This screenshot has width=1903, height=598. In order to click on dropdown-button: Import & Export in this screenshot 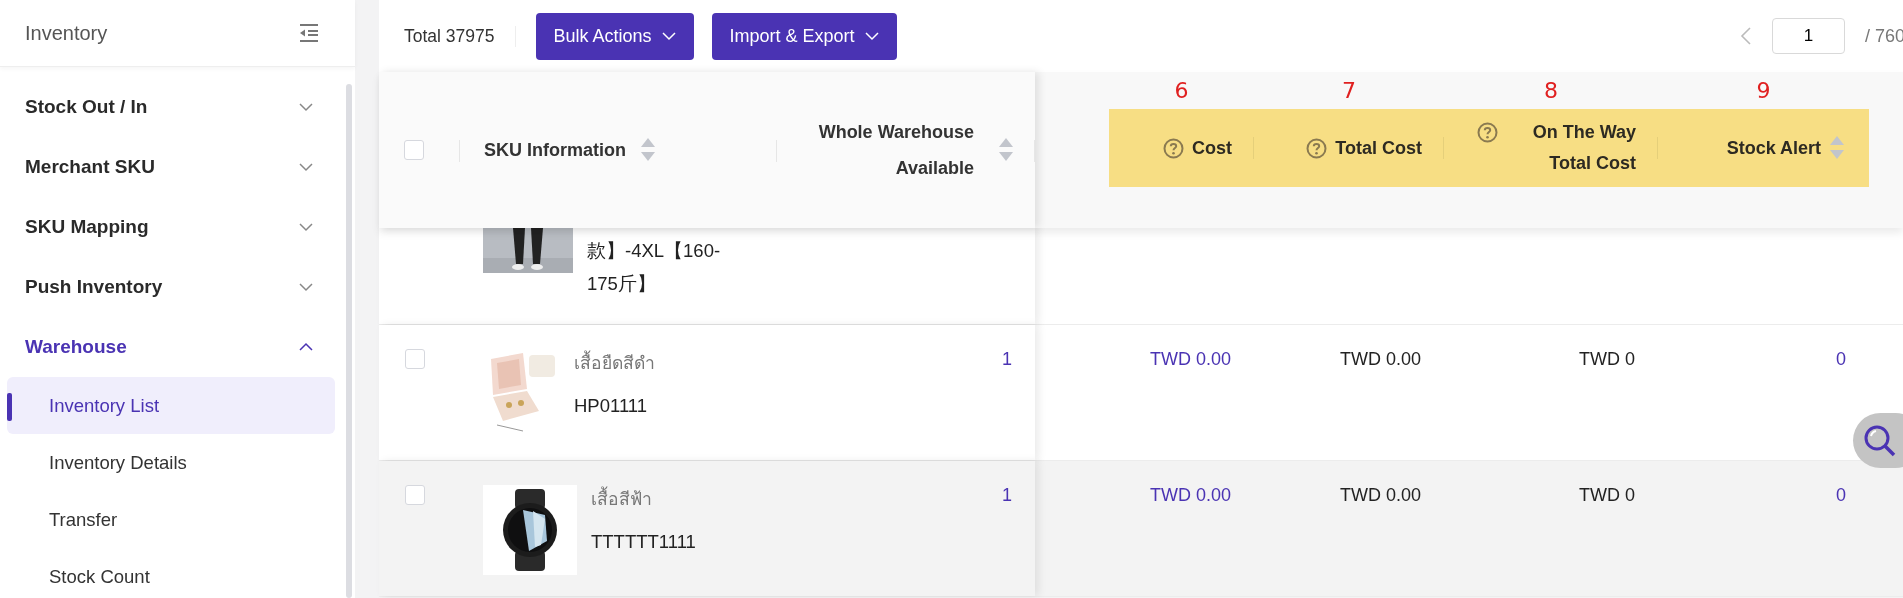, I will do `click(804, 36)`.